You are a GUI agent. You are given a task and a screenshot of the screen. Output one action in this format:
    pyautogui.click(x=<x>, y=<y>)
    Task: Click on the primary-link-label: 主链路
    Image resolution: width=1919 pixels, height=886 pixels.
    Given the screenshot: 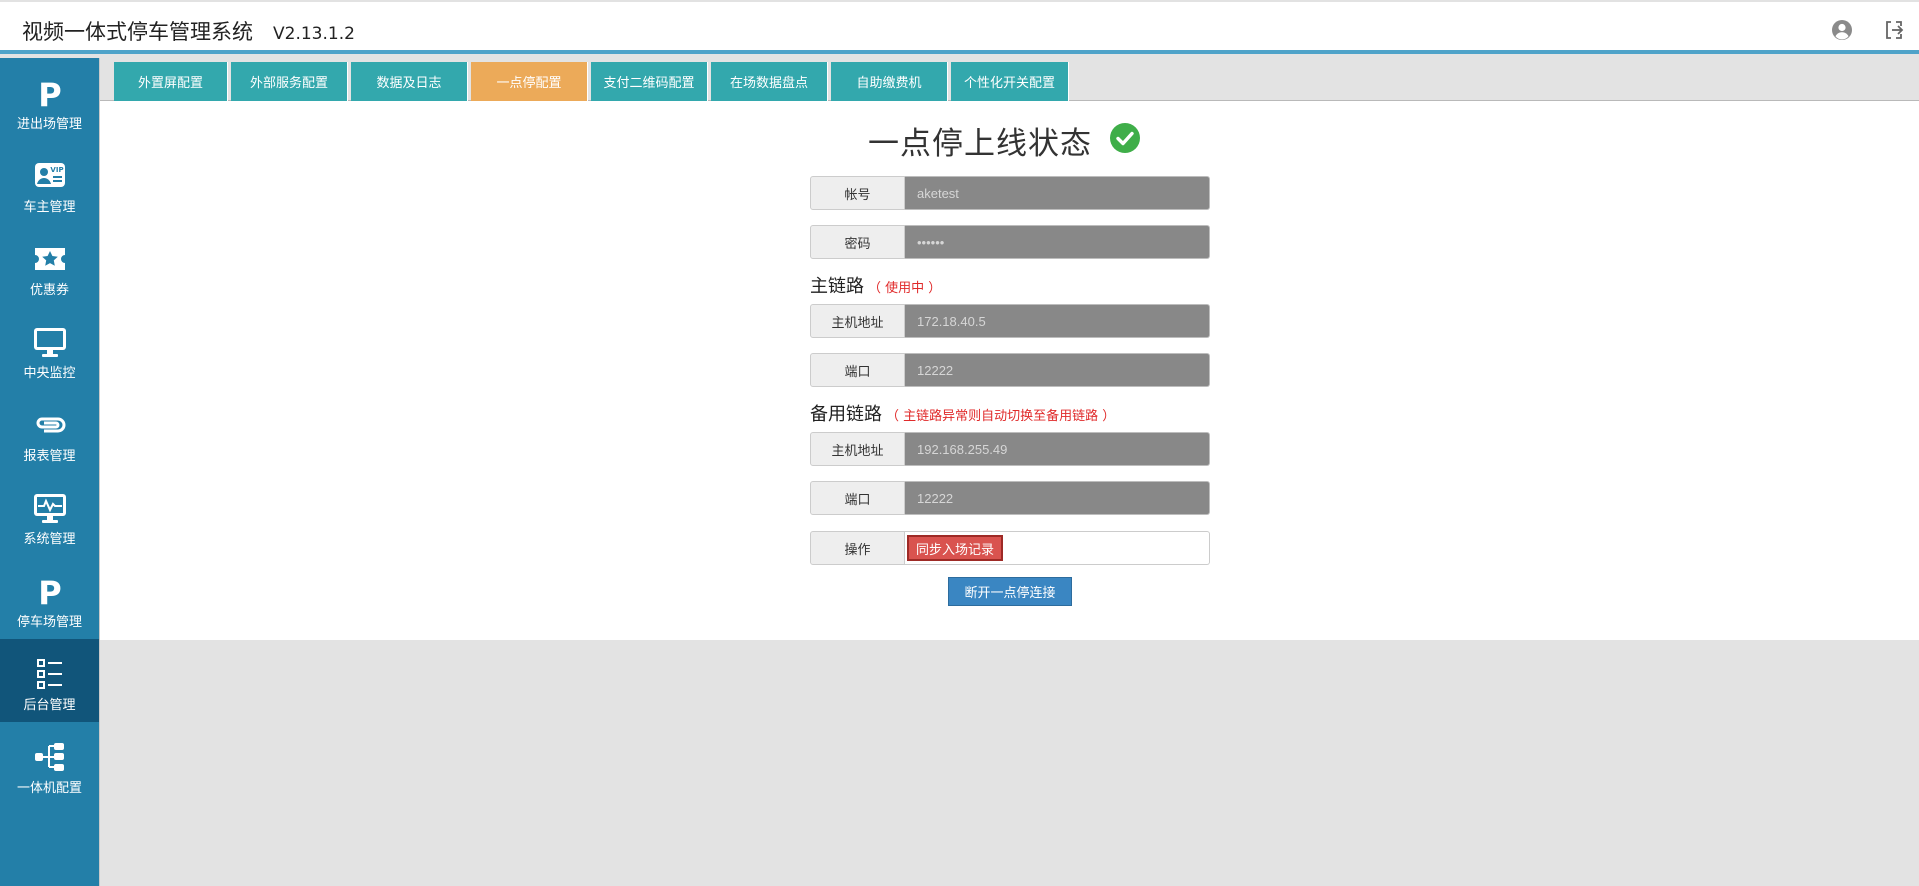 What is the action you would take?
    pyautogui.click(x=837, y=286)
    